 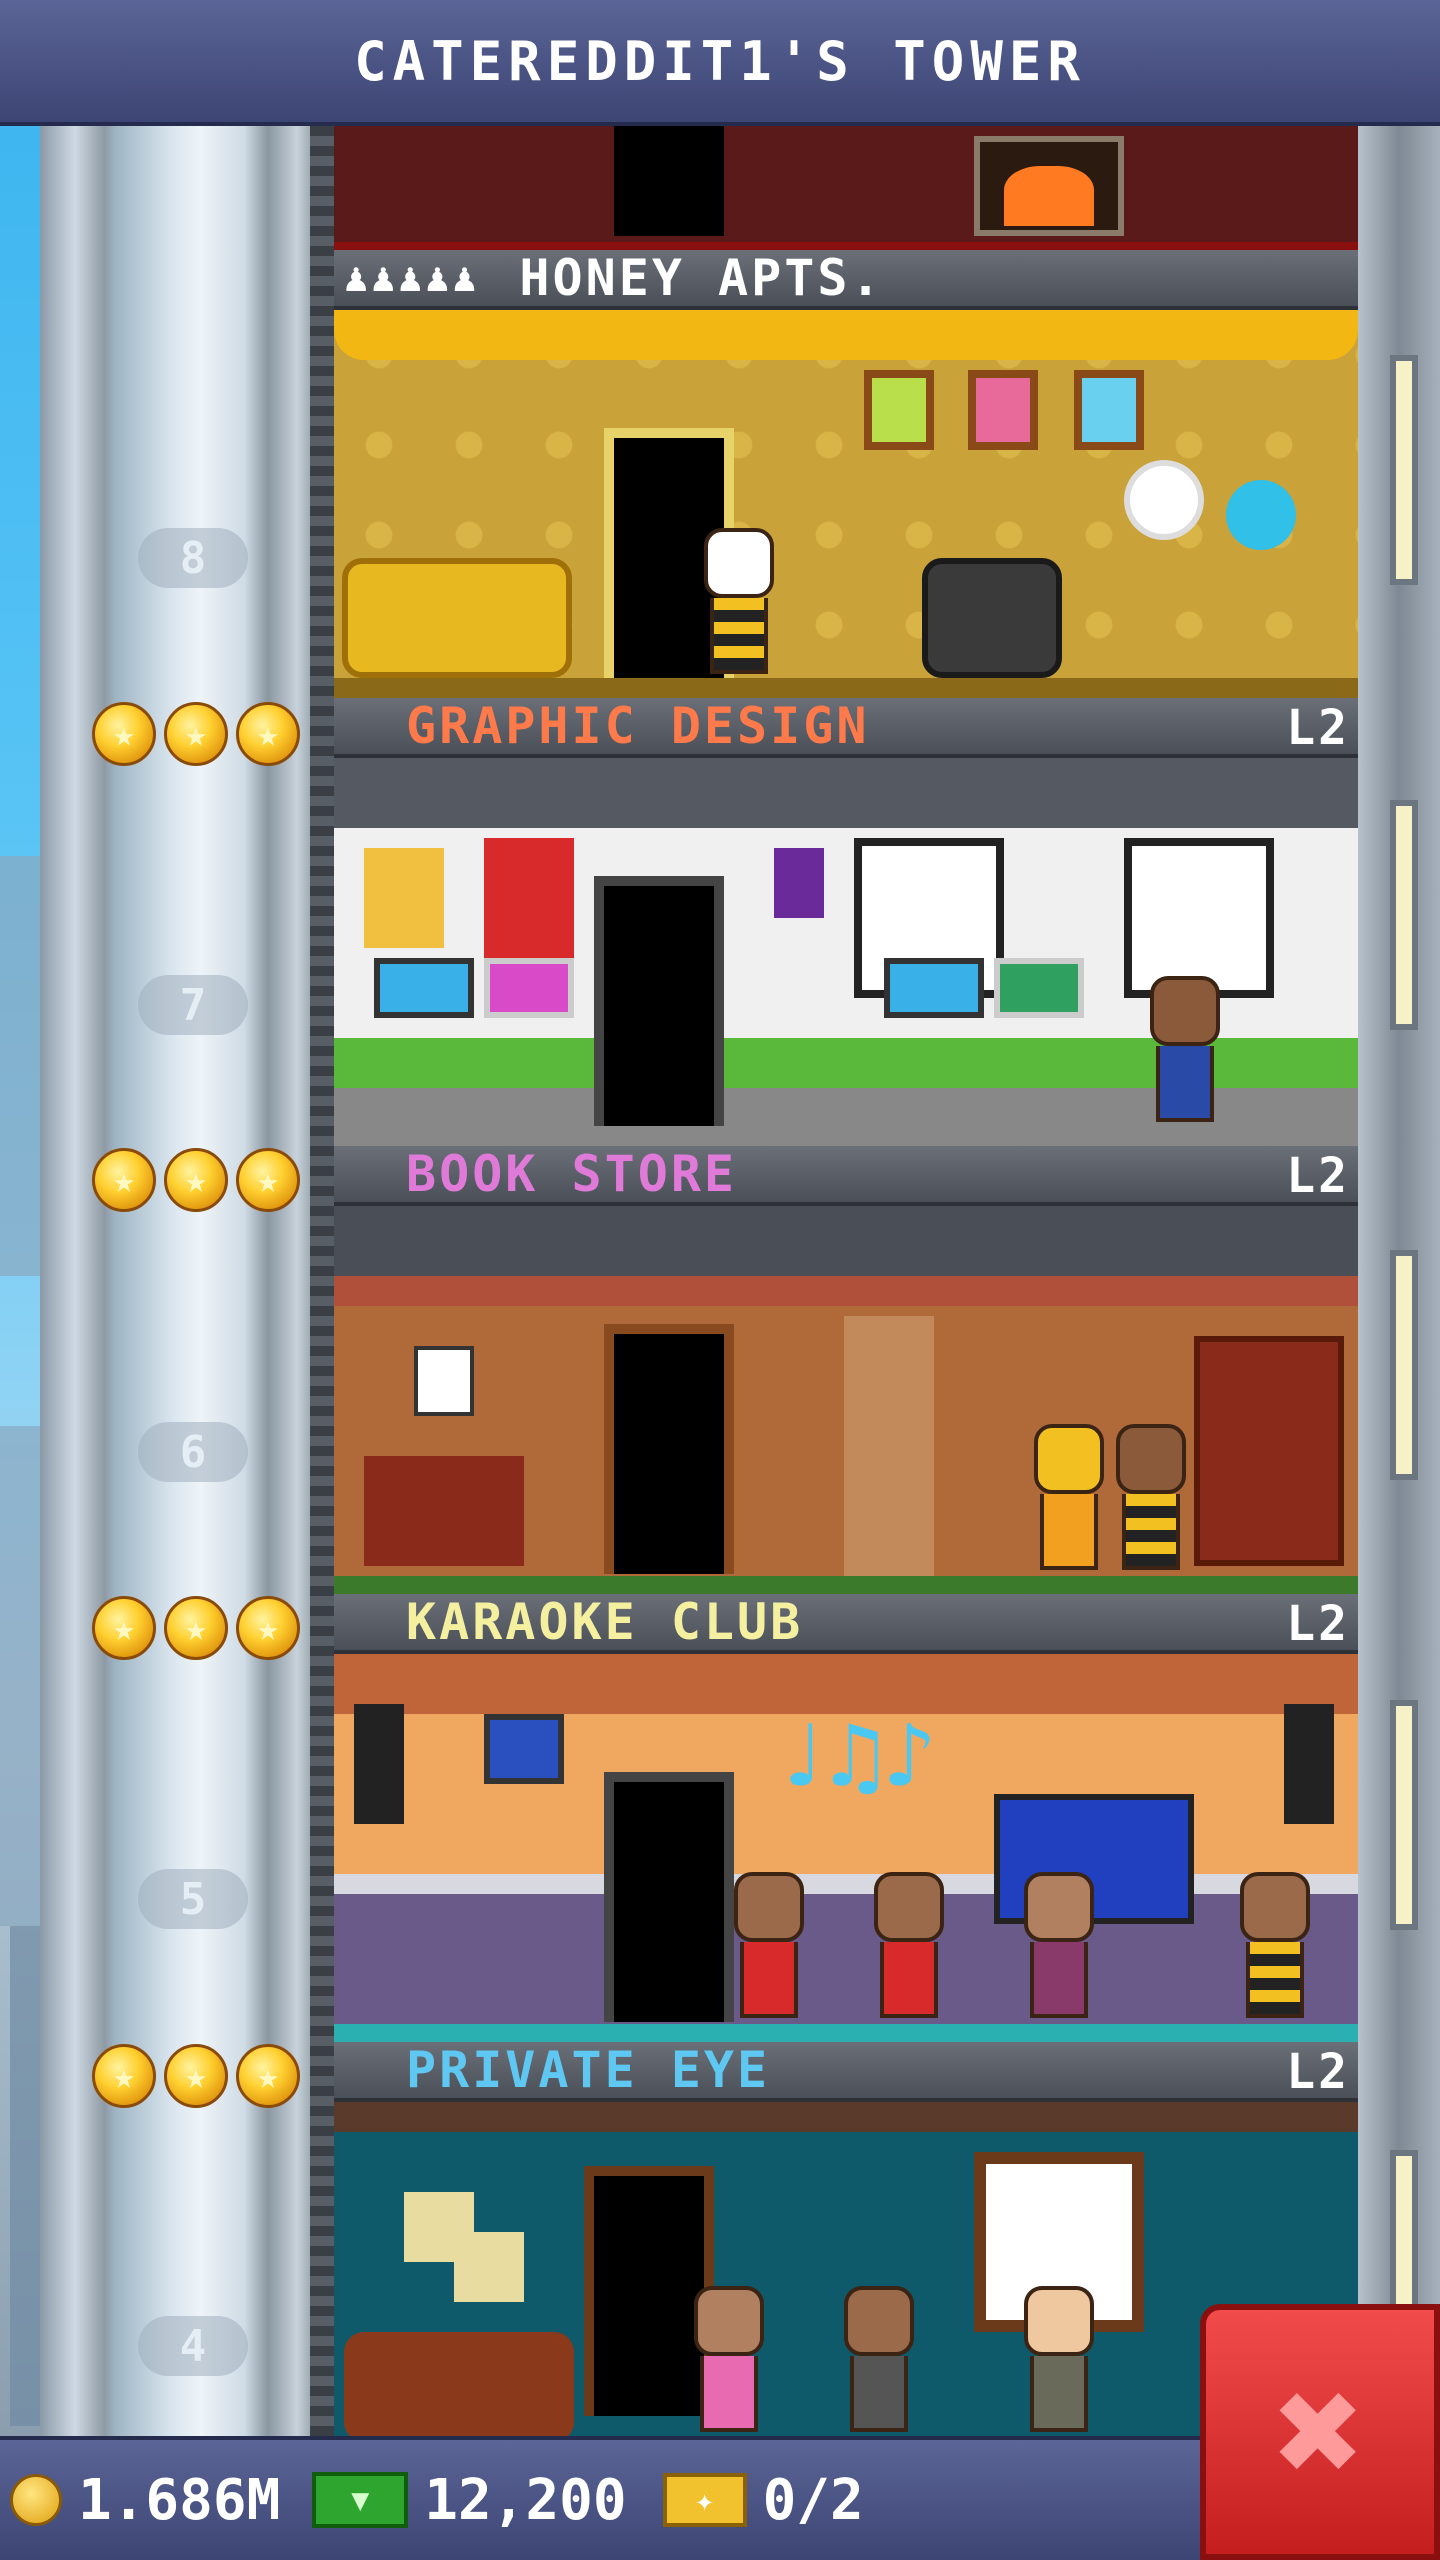 I want to click on graphic-design-room, so click(x=846, y=952).